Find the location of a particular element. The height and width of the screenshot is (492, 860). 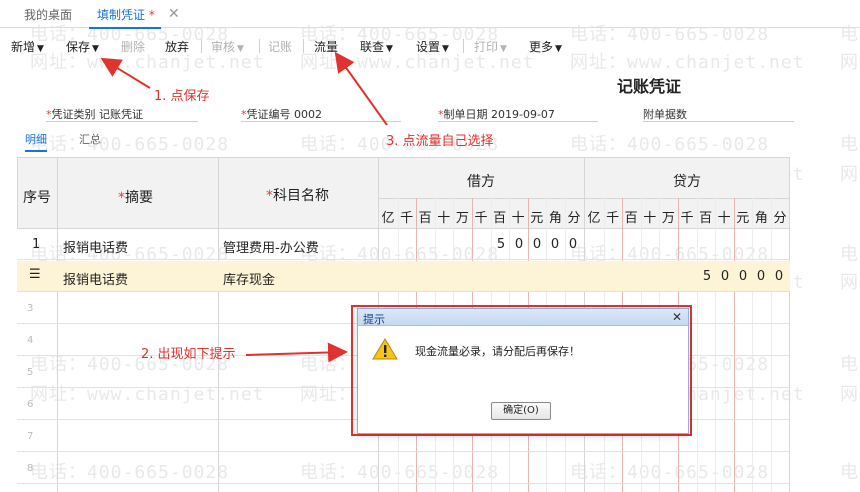

annotation-step2: 2. 出现如下提示 is located at coordinates (188, 354).